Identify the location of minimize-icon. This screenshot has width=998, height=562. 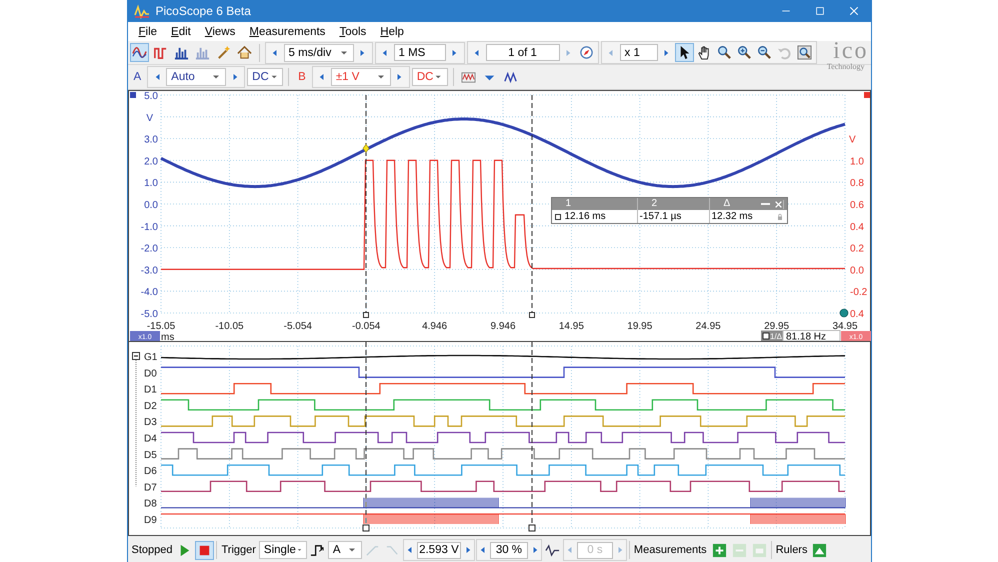
(765, 204).